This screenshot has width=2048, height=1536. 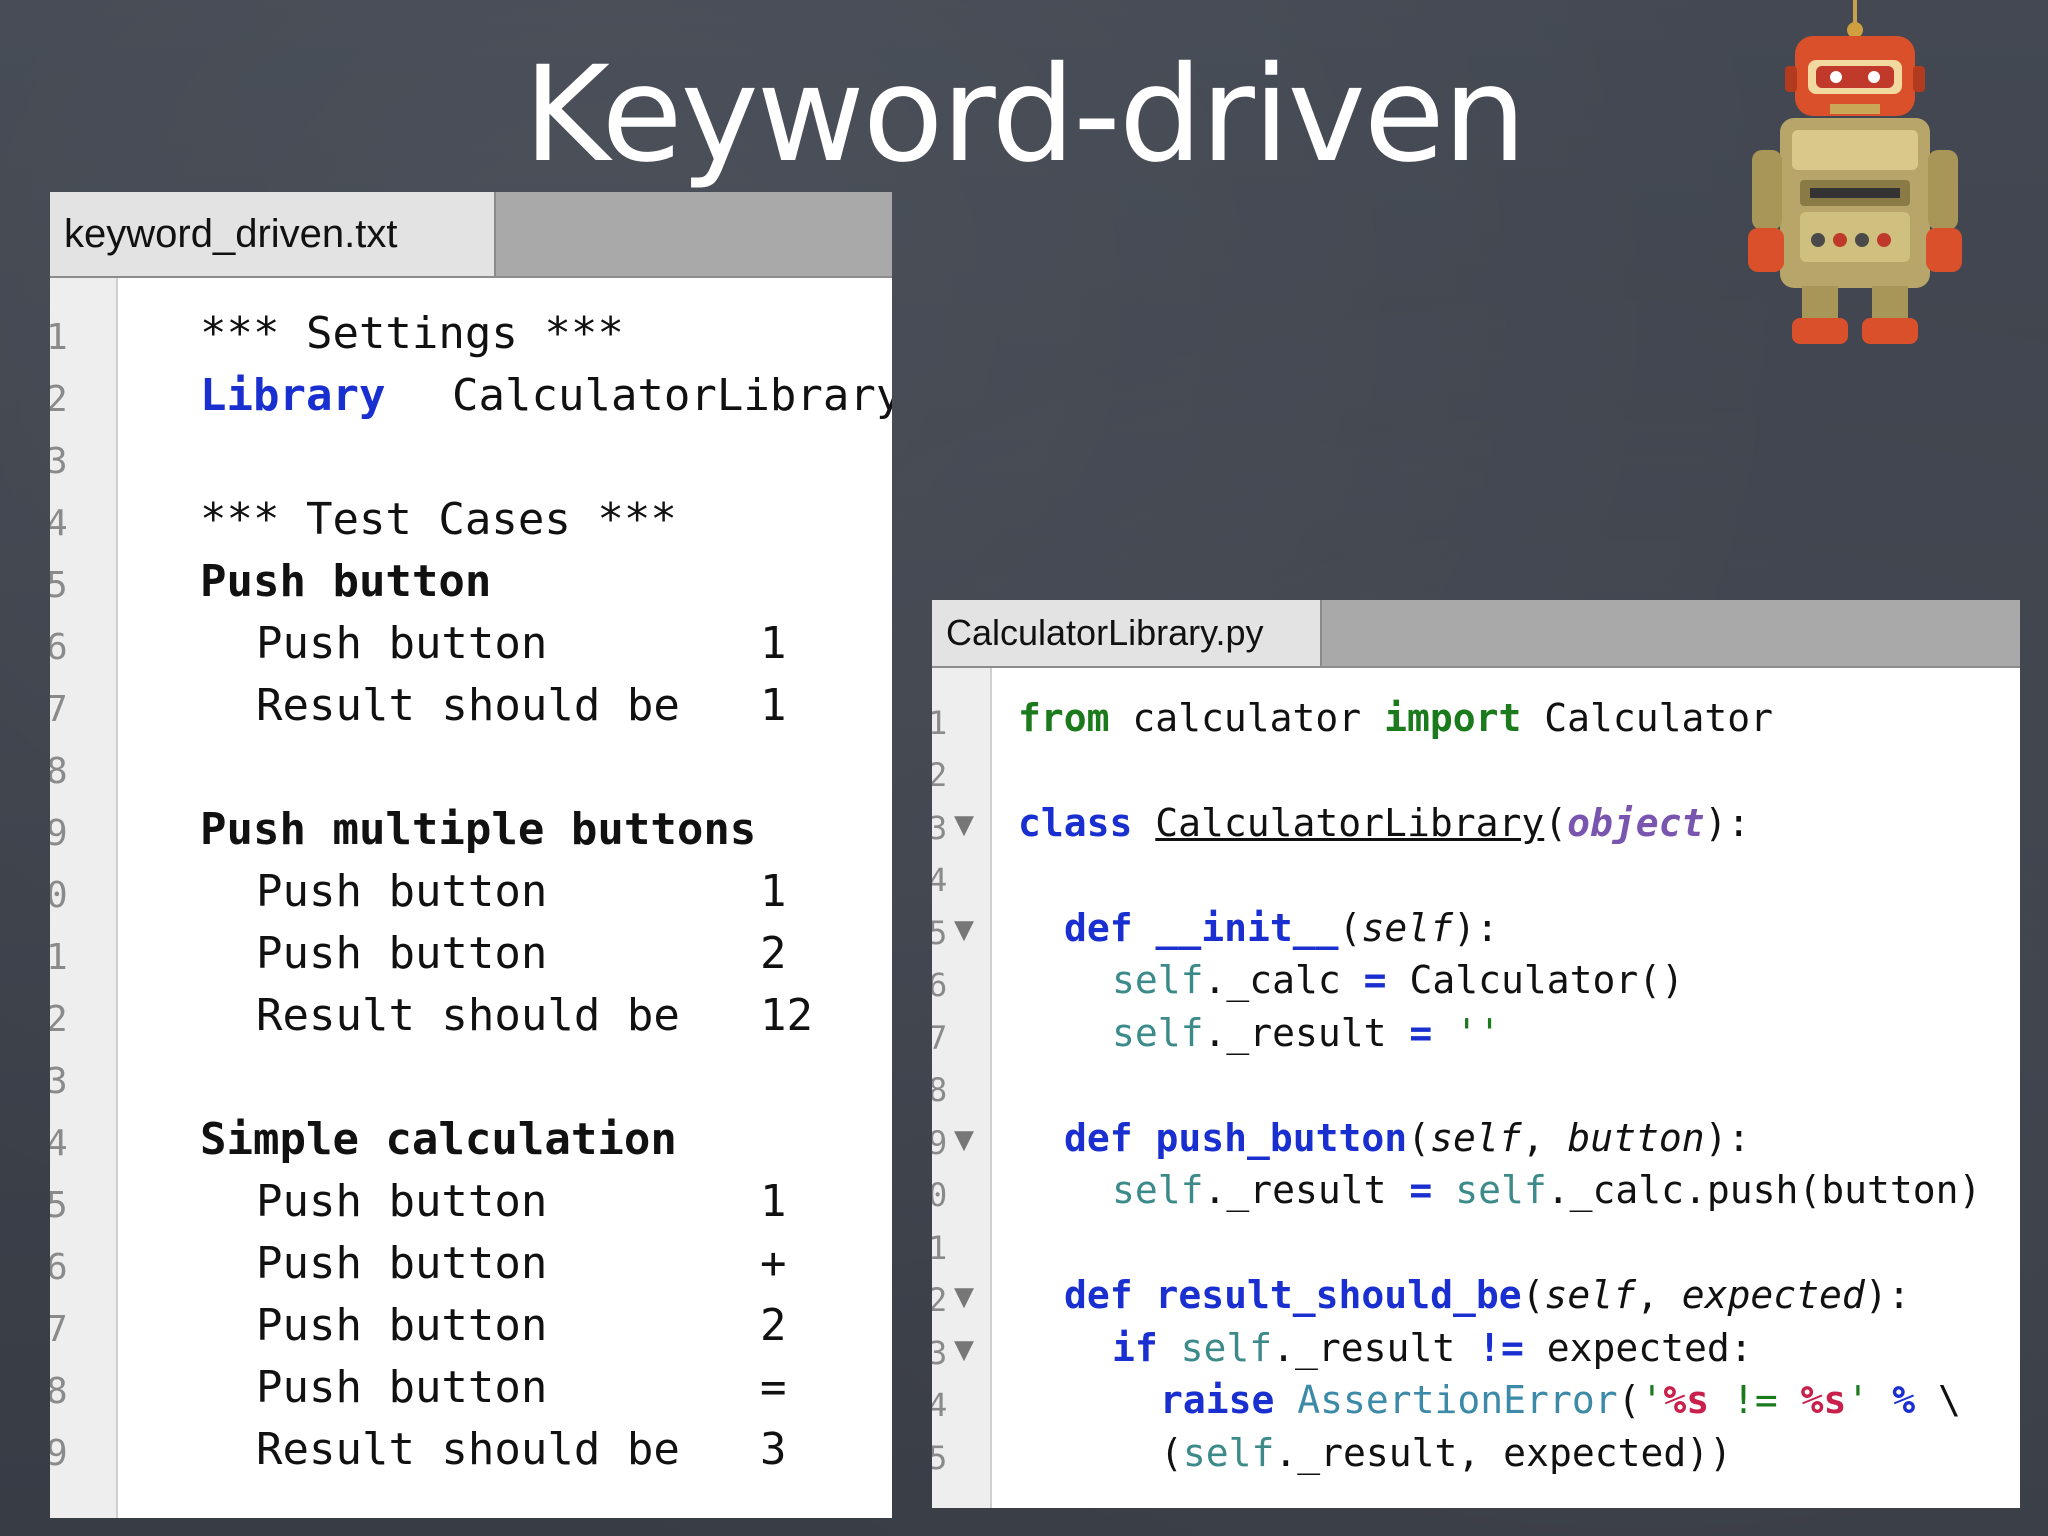 What do you see at coordinates (478, 829) in the screenshot?
I see `test-case-name: Push multiple buttons` at bounding box center [478, 829].